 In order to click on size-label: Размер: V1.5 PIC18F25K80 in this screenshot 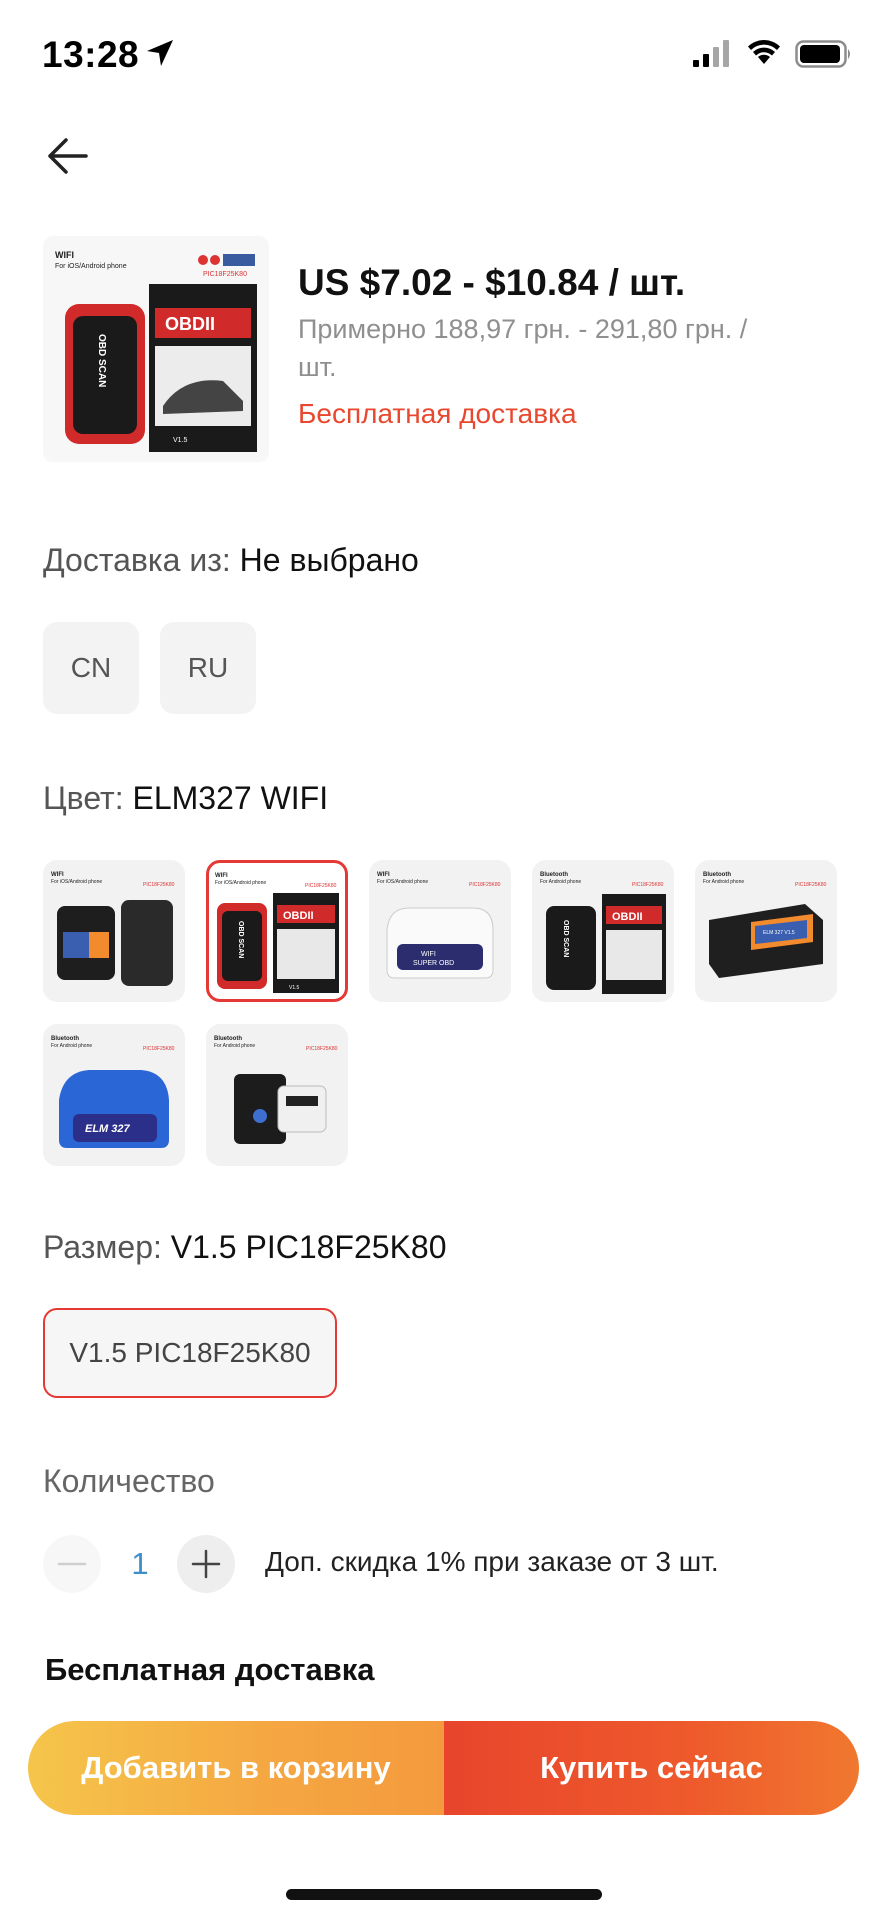, I will do `click(245, 1247)`.